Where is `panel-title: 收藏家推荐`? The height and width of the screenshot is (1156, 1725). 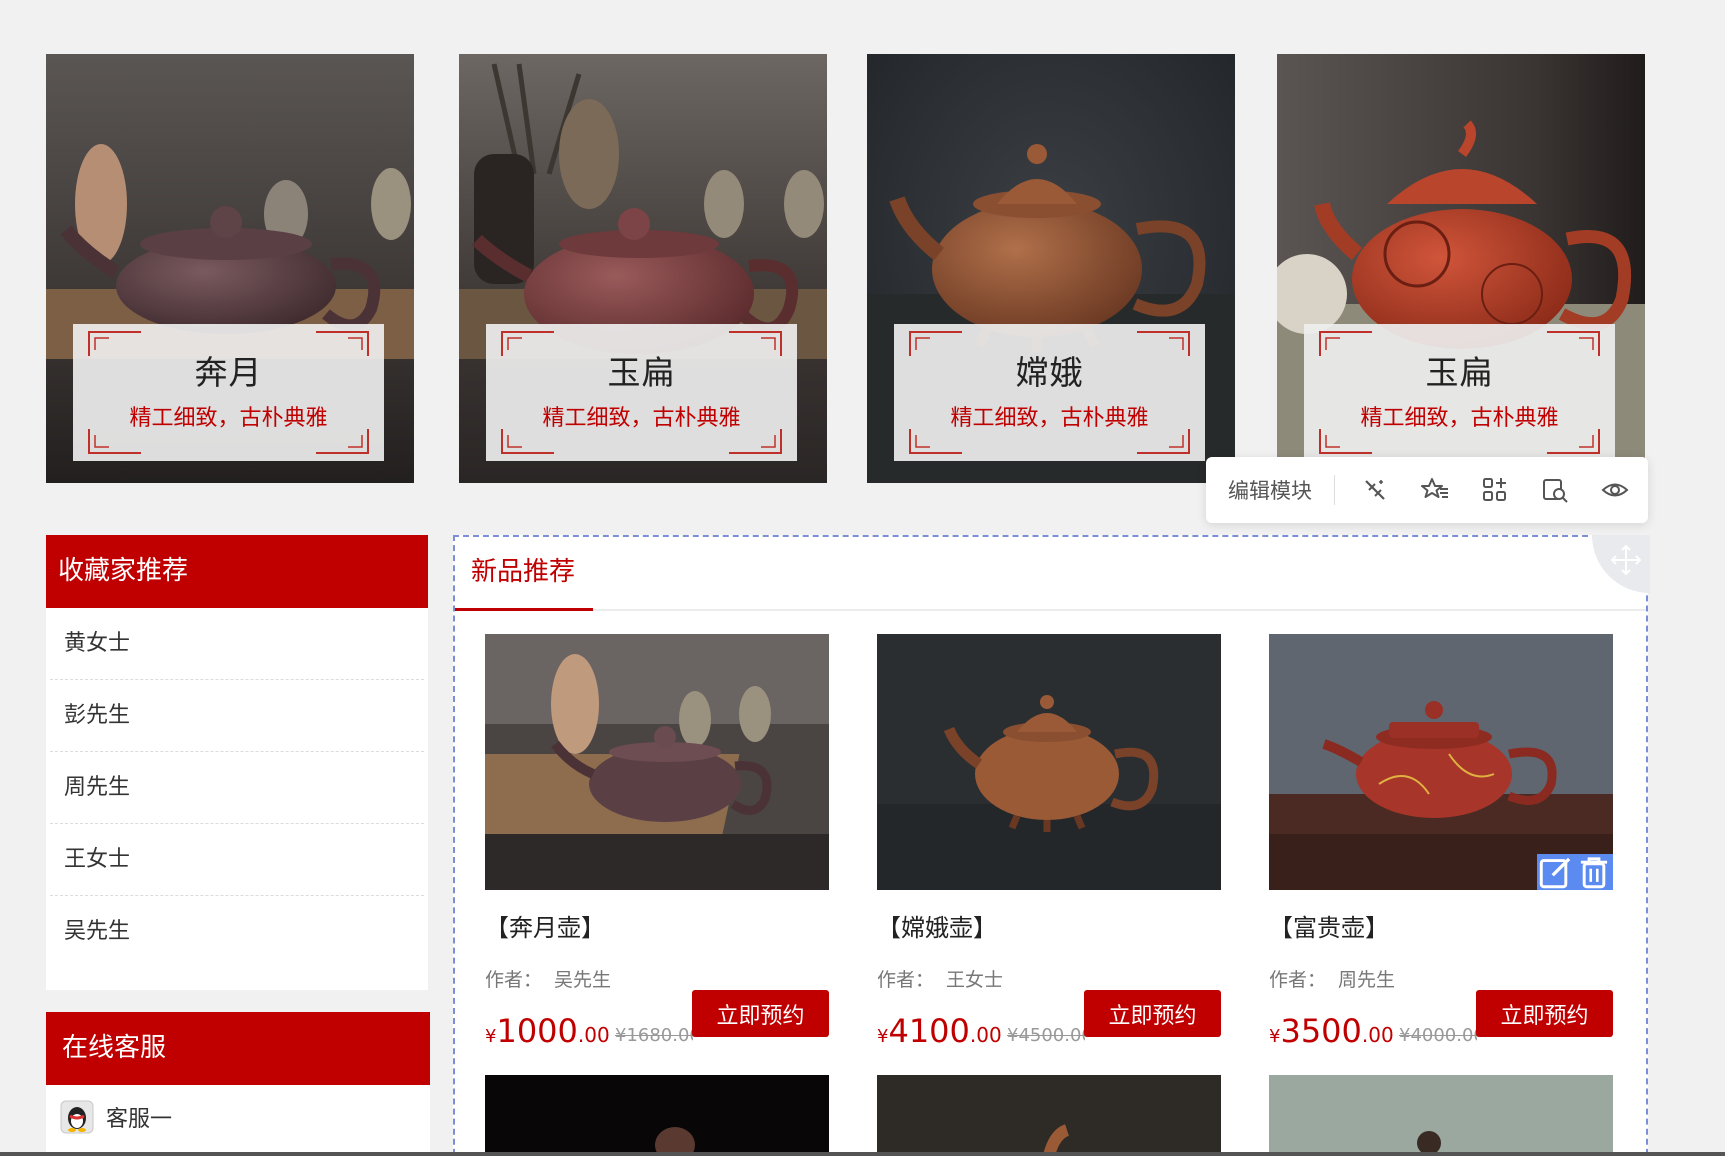
panel-title: 收藏家推荐 is located at coordinates (237, 571).